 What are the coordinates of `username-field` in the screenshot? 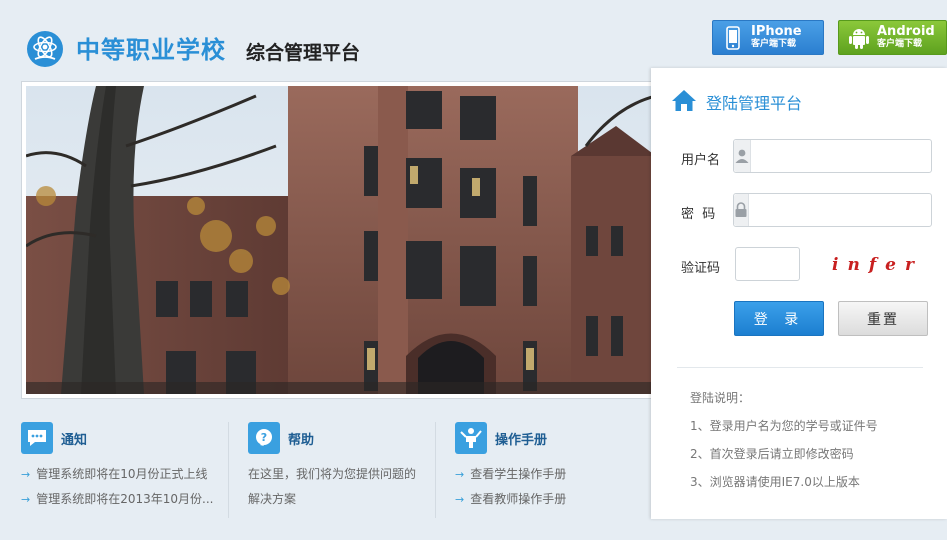 It's located at (838, 156).